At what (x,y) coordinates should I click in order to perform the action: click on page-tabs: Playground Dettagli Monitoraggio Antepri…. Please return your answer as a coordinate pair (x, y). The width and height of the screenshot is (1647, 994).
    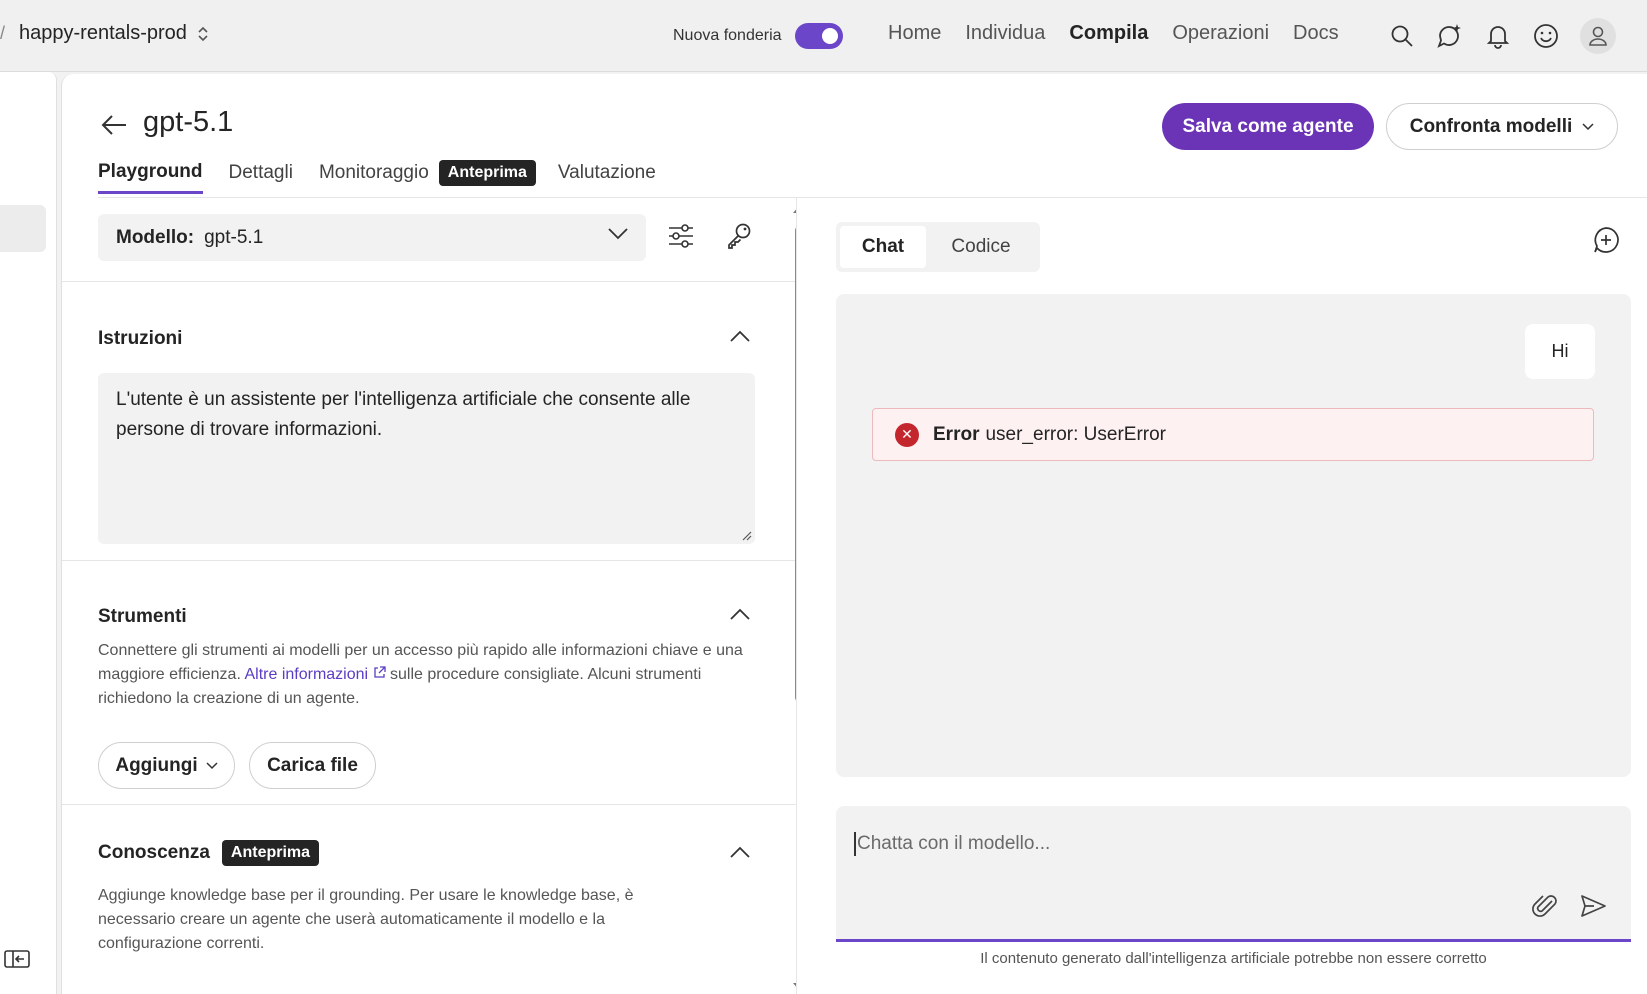
    Looking at the image, I should click on (390, 177).